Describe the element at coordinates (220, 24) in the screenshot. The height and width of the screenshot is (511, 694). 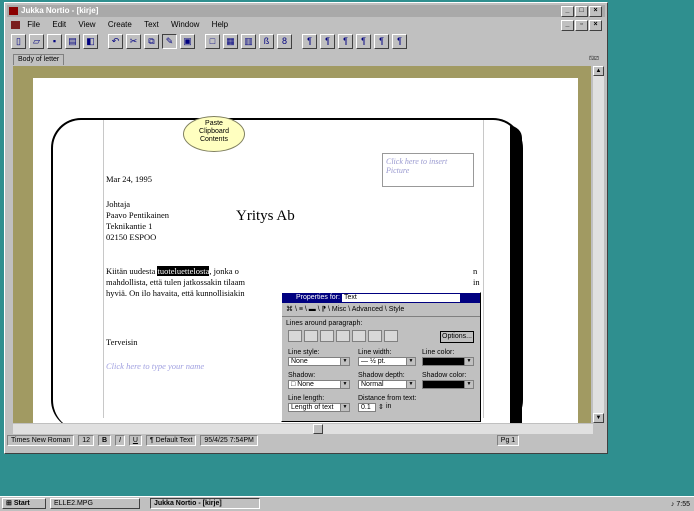
I see `menu-help: Help` at that location.